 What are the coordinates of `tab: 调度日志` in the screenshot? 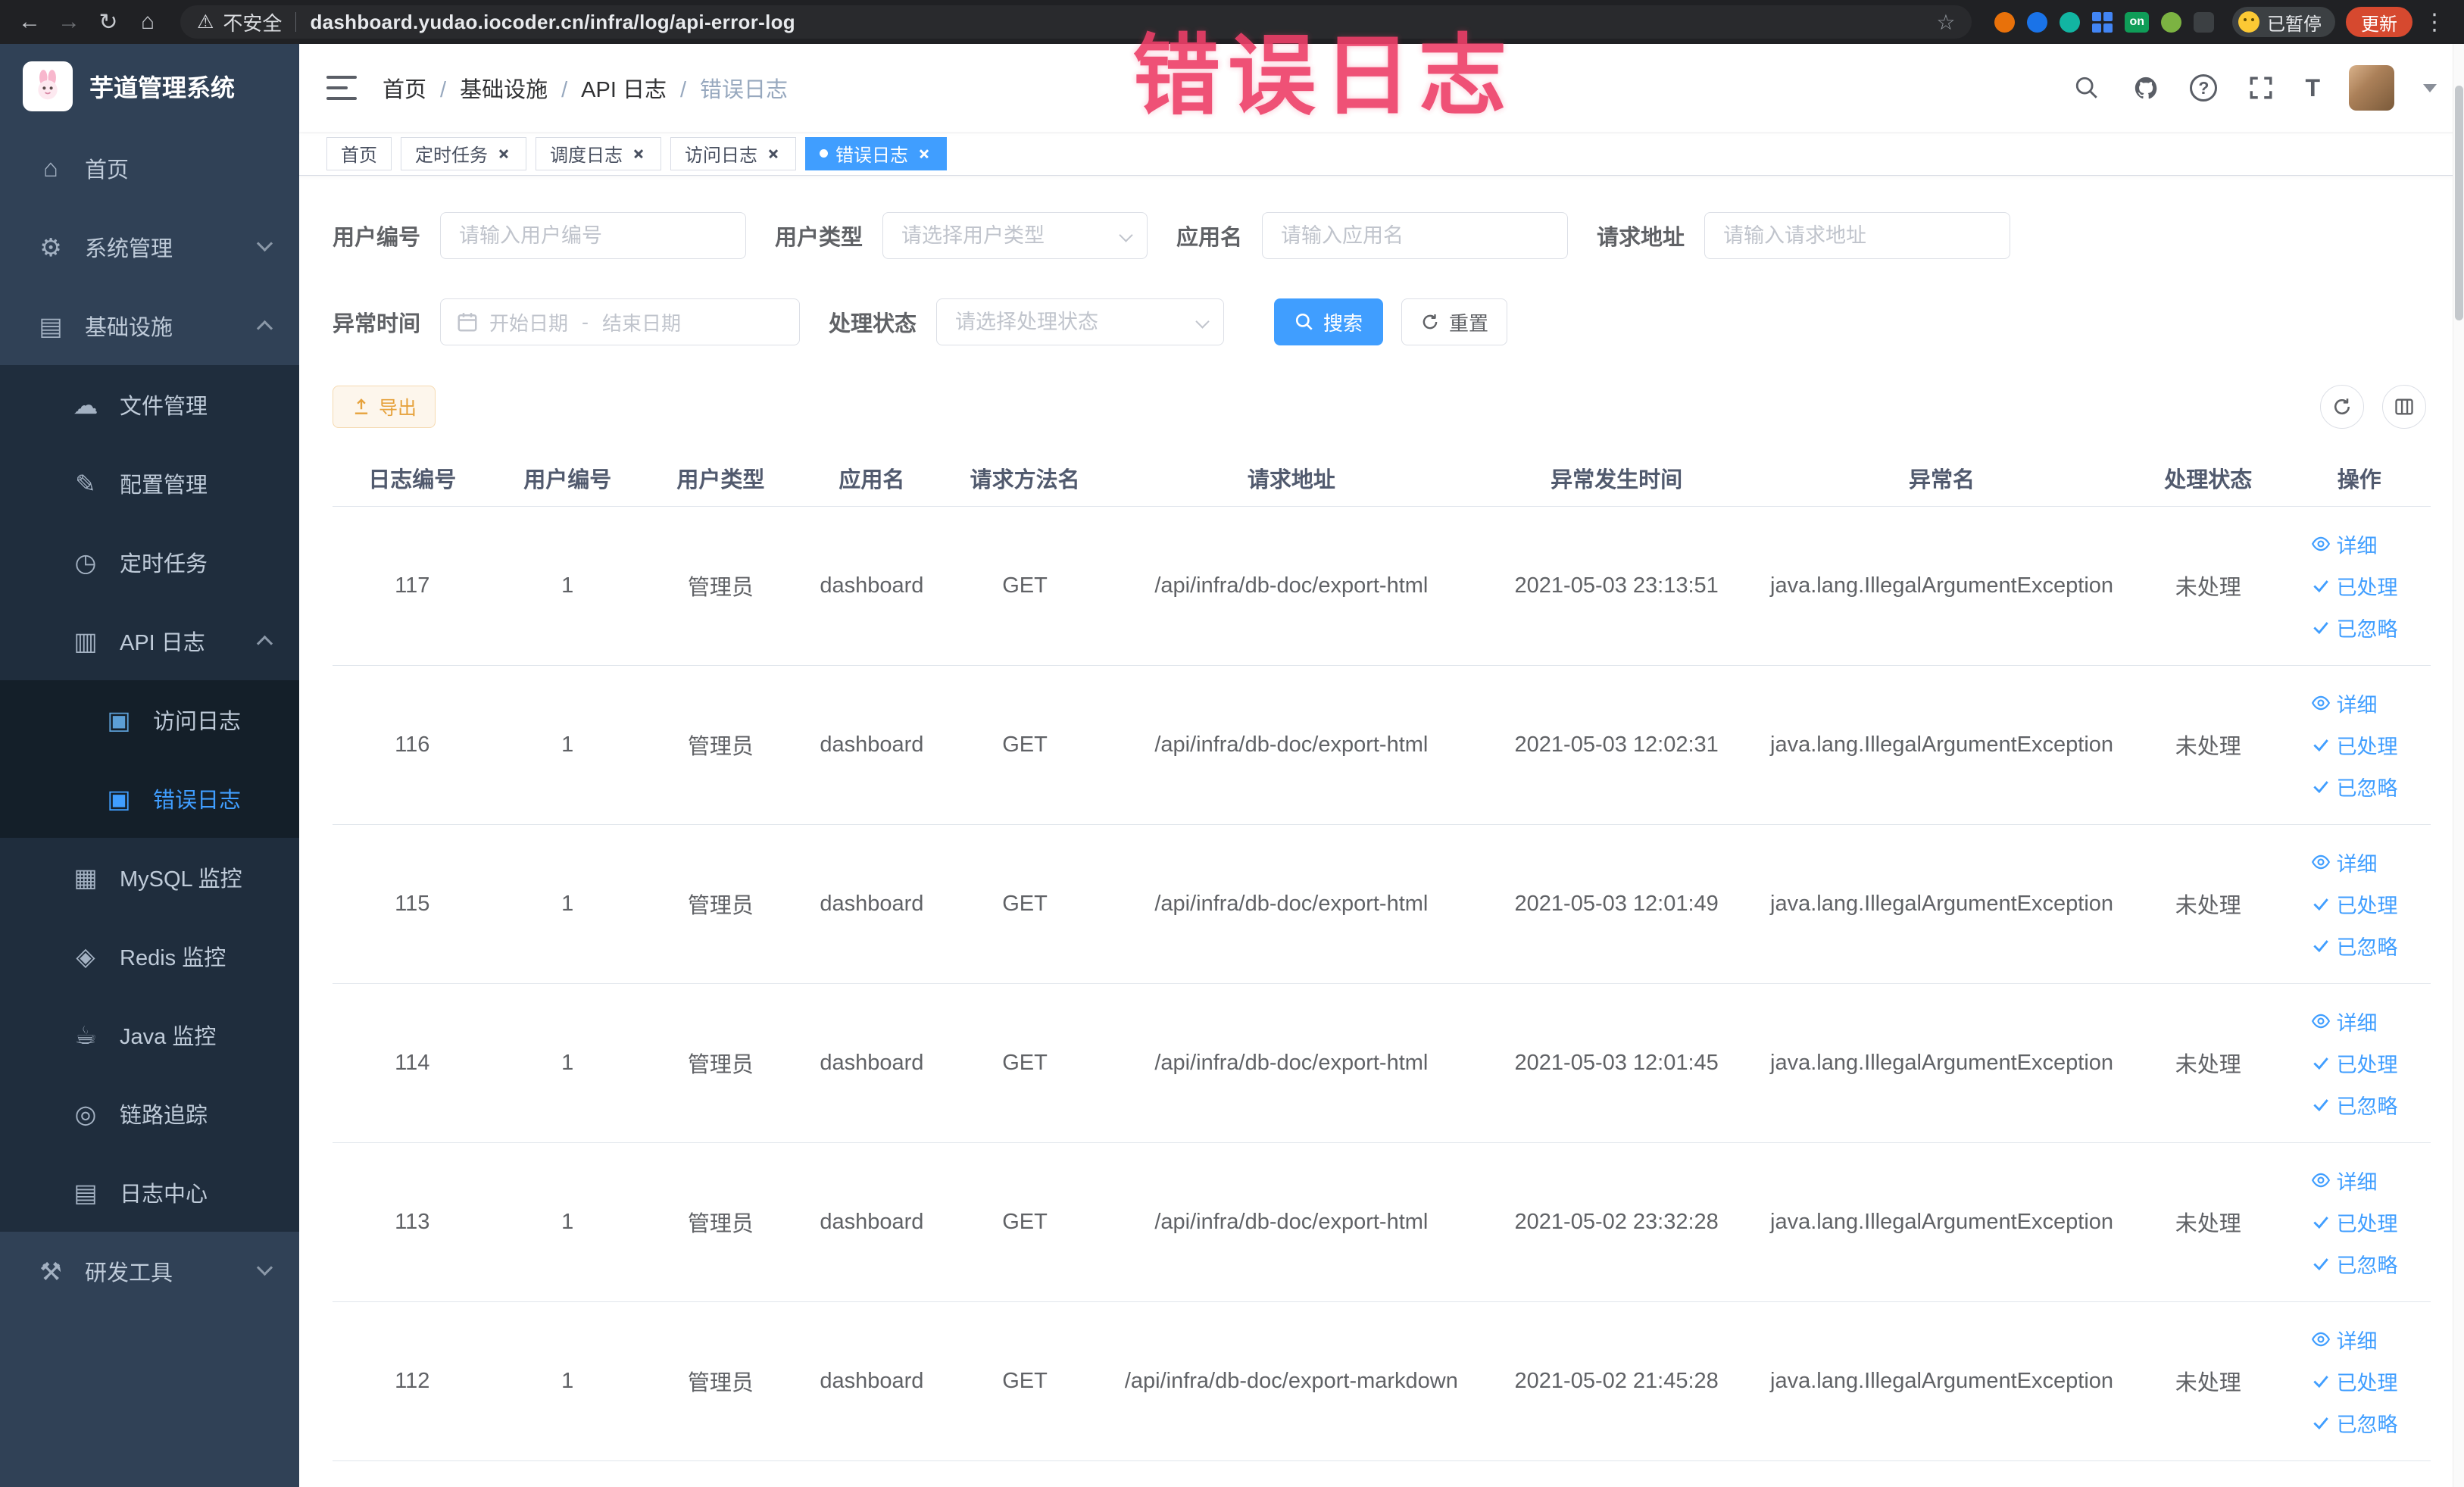 It's located at (598, 153).